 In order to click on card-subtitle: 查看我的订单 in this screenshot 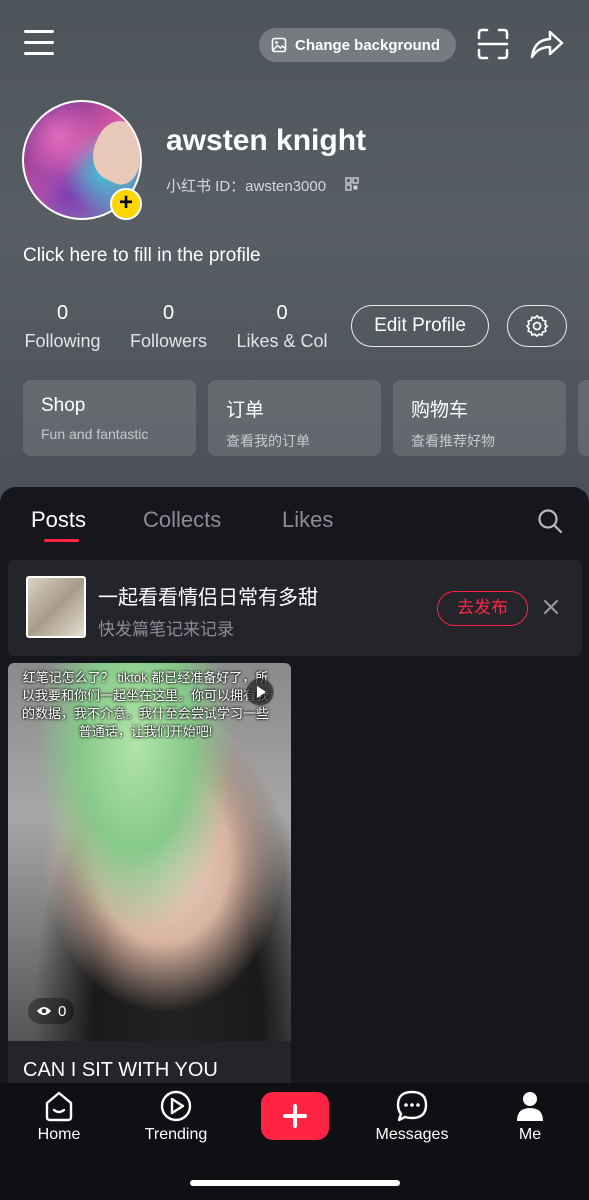, I will do `click(268, 441)`.